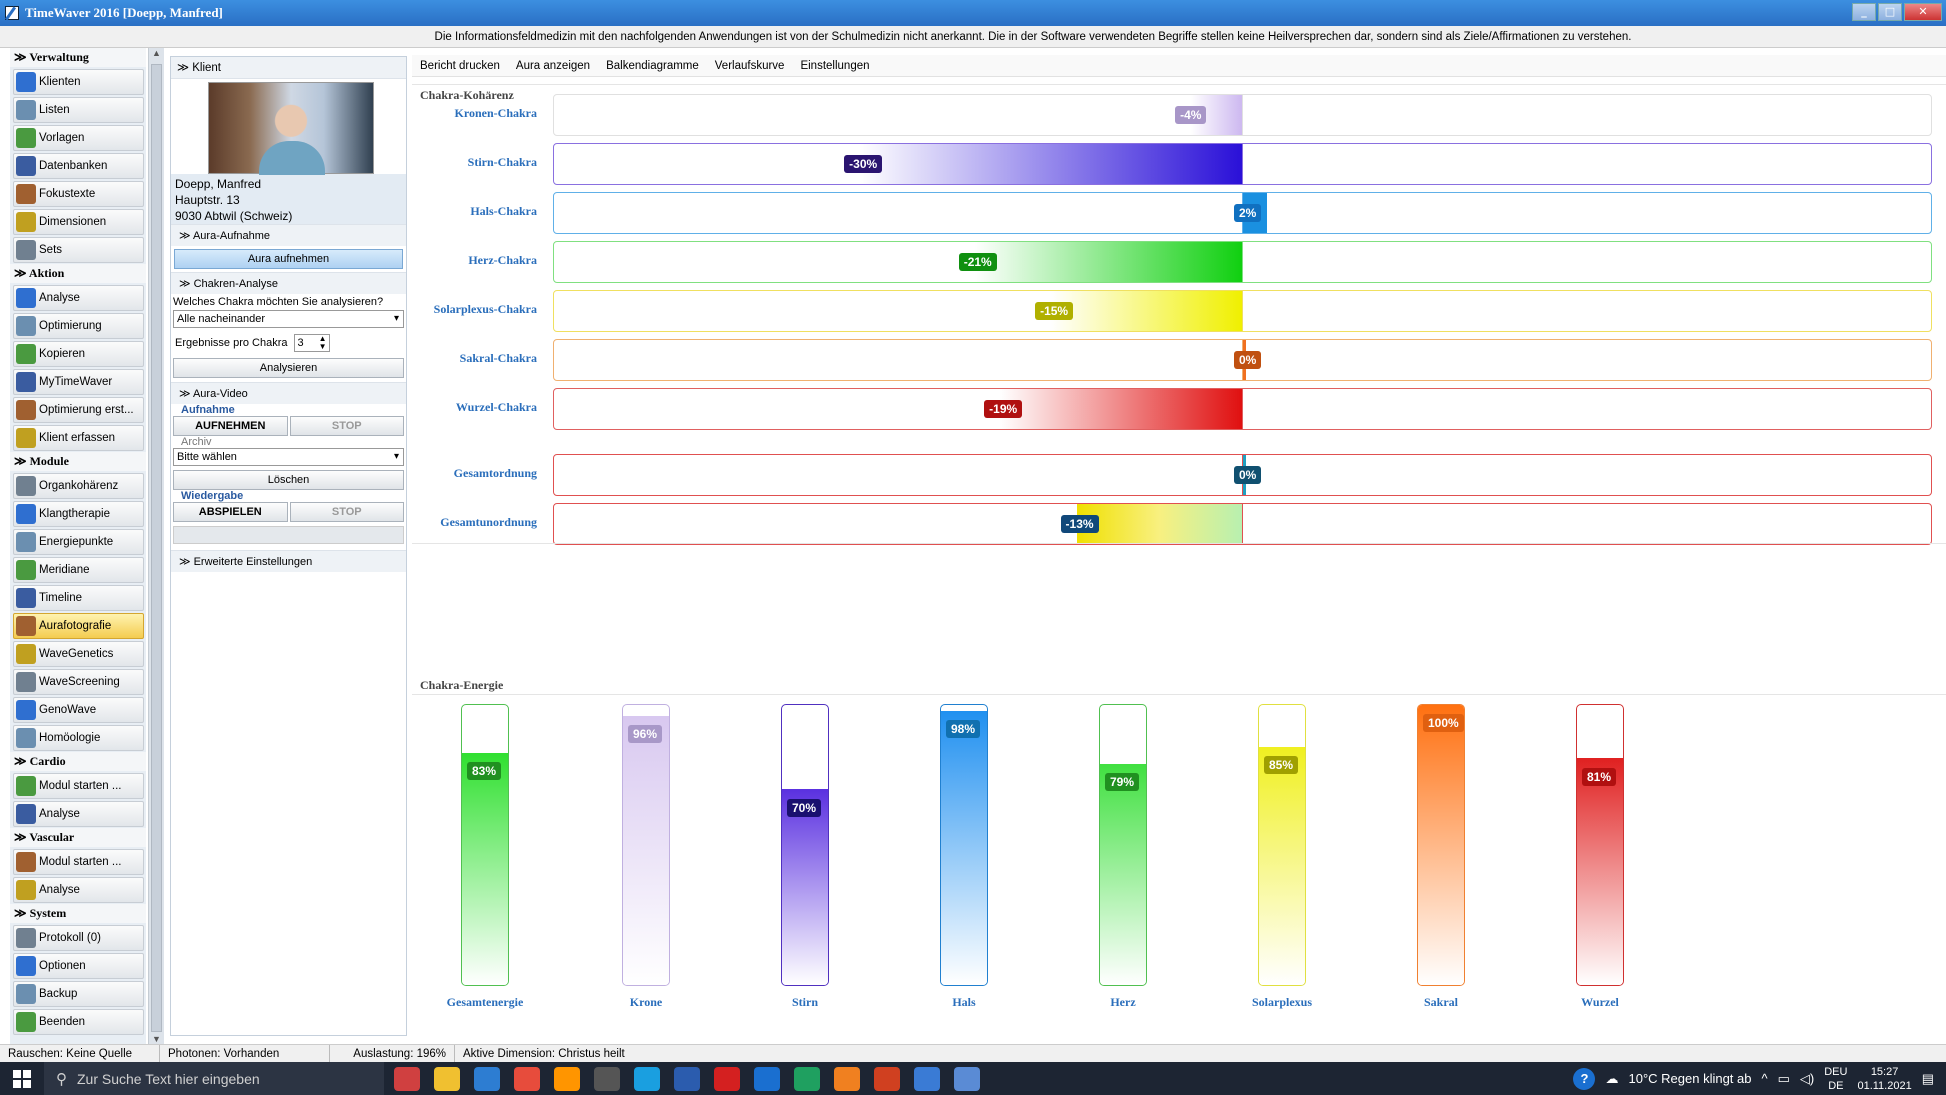  Describe the element at coordinates (78, 542) in the screenshot. I see `nav-item-module-2: Energiepunkte` at that location.